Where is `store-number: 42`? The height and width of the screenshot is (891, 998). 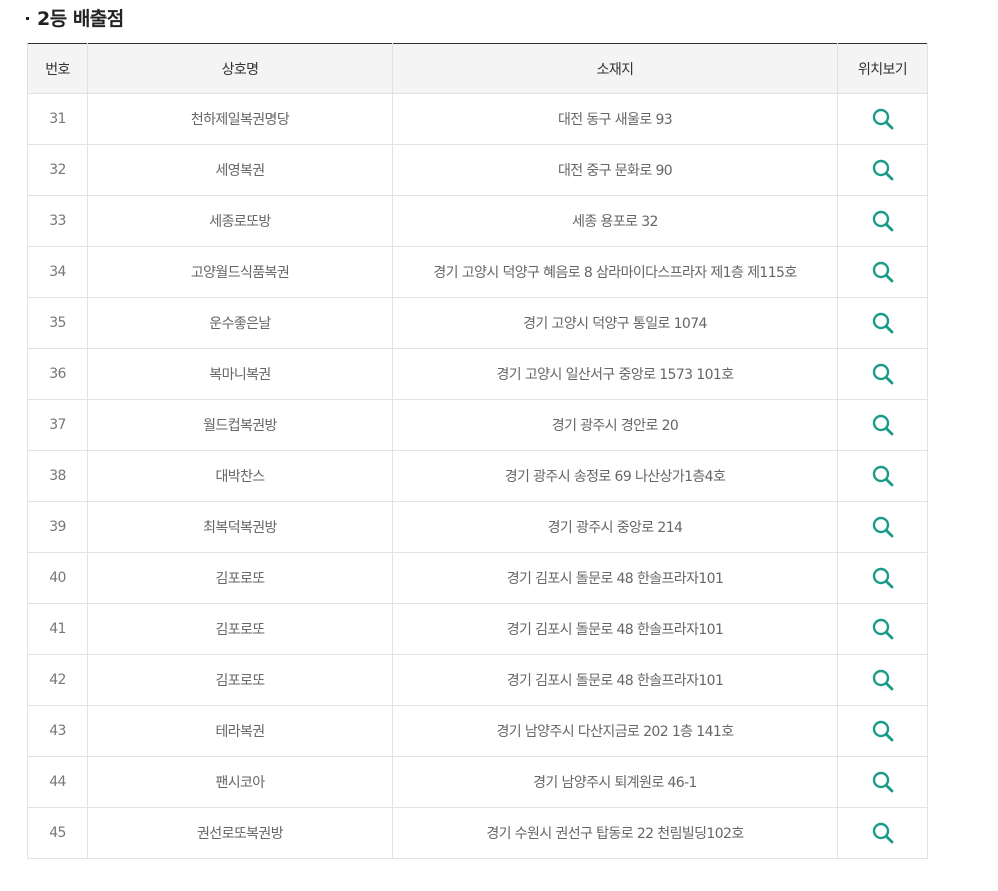 store-number: 42 is located at coordinates (57, 680).